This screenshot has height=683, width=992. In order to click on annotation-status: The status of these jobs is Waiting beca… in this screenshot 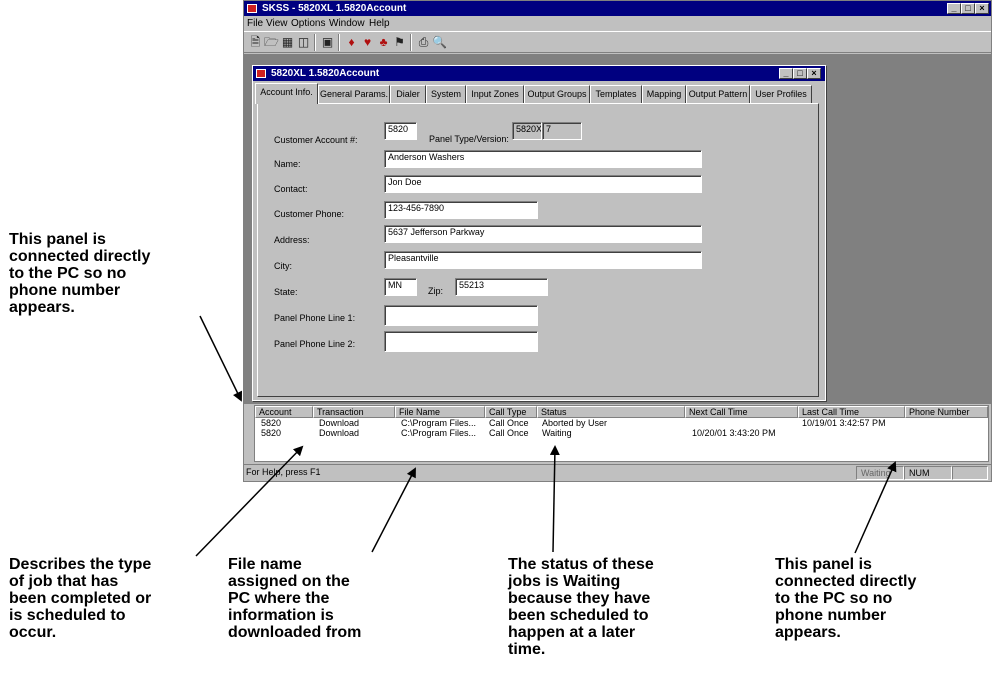, I will do `click(581, 607)`.